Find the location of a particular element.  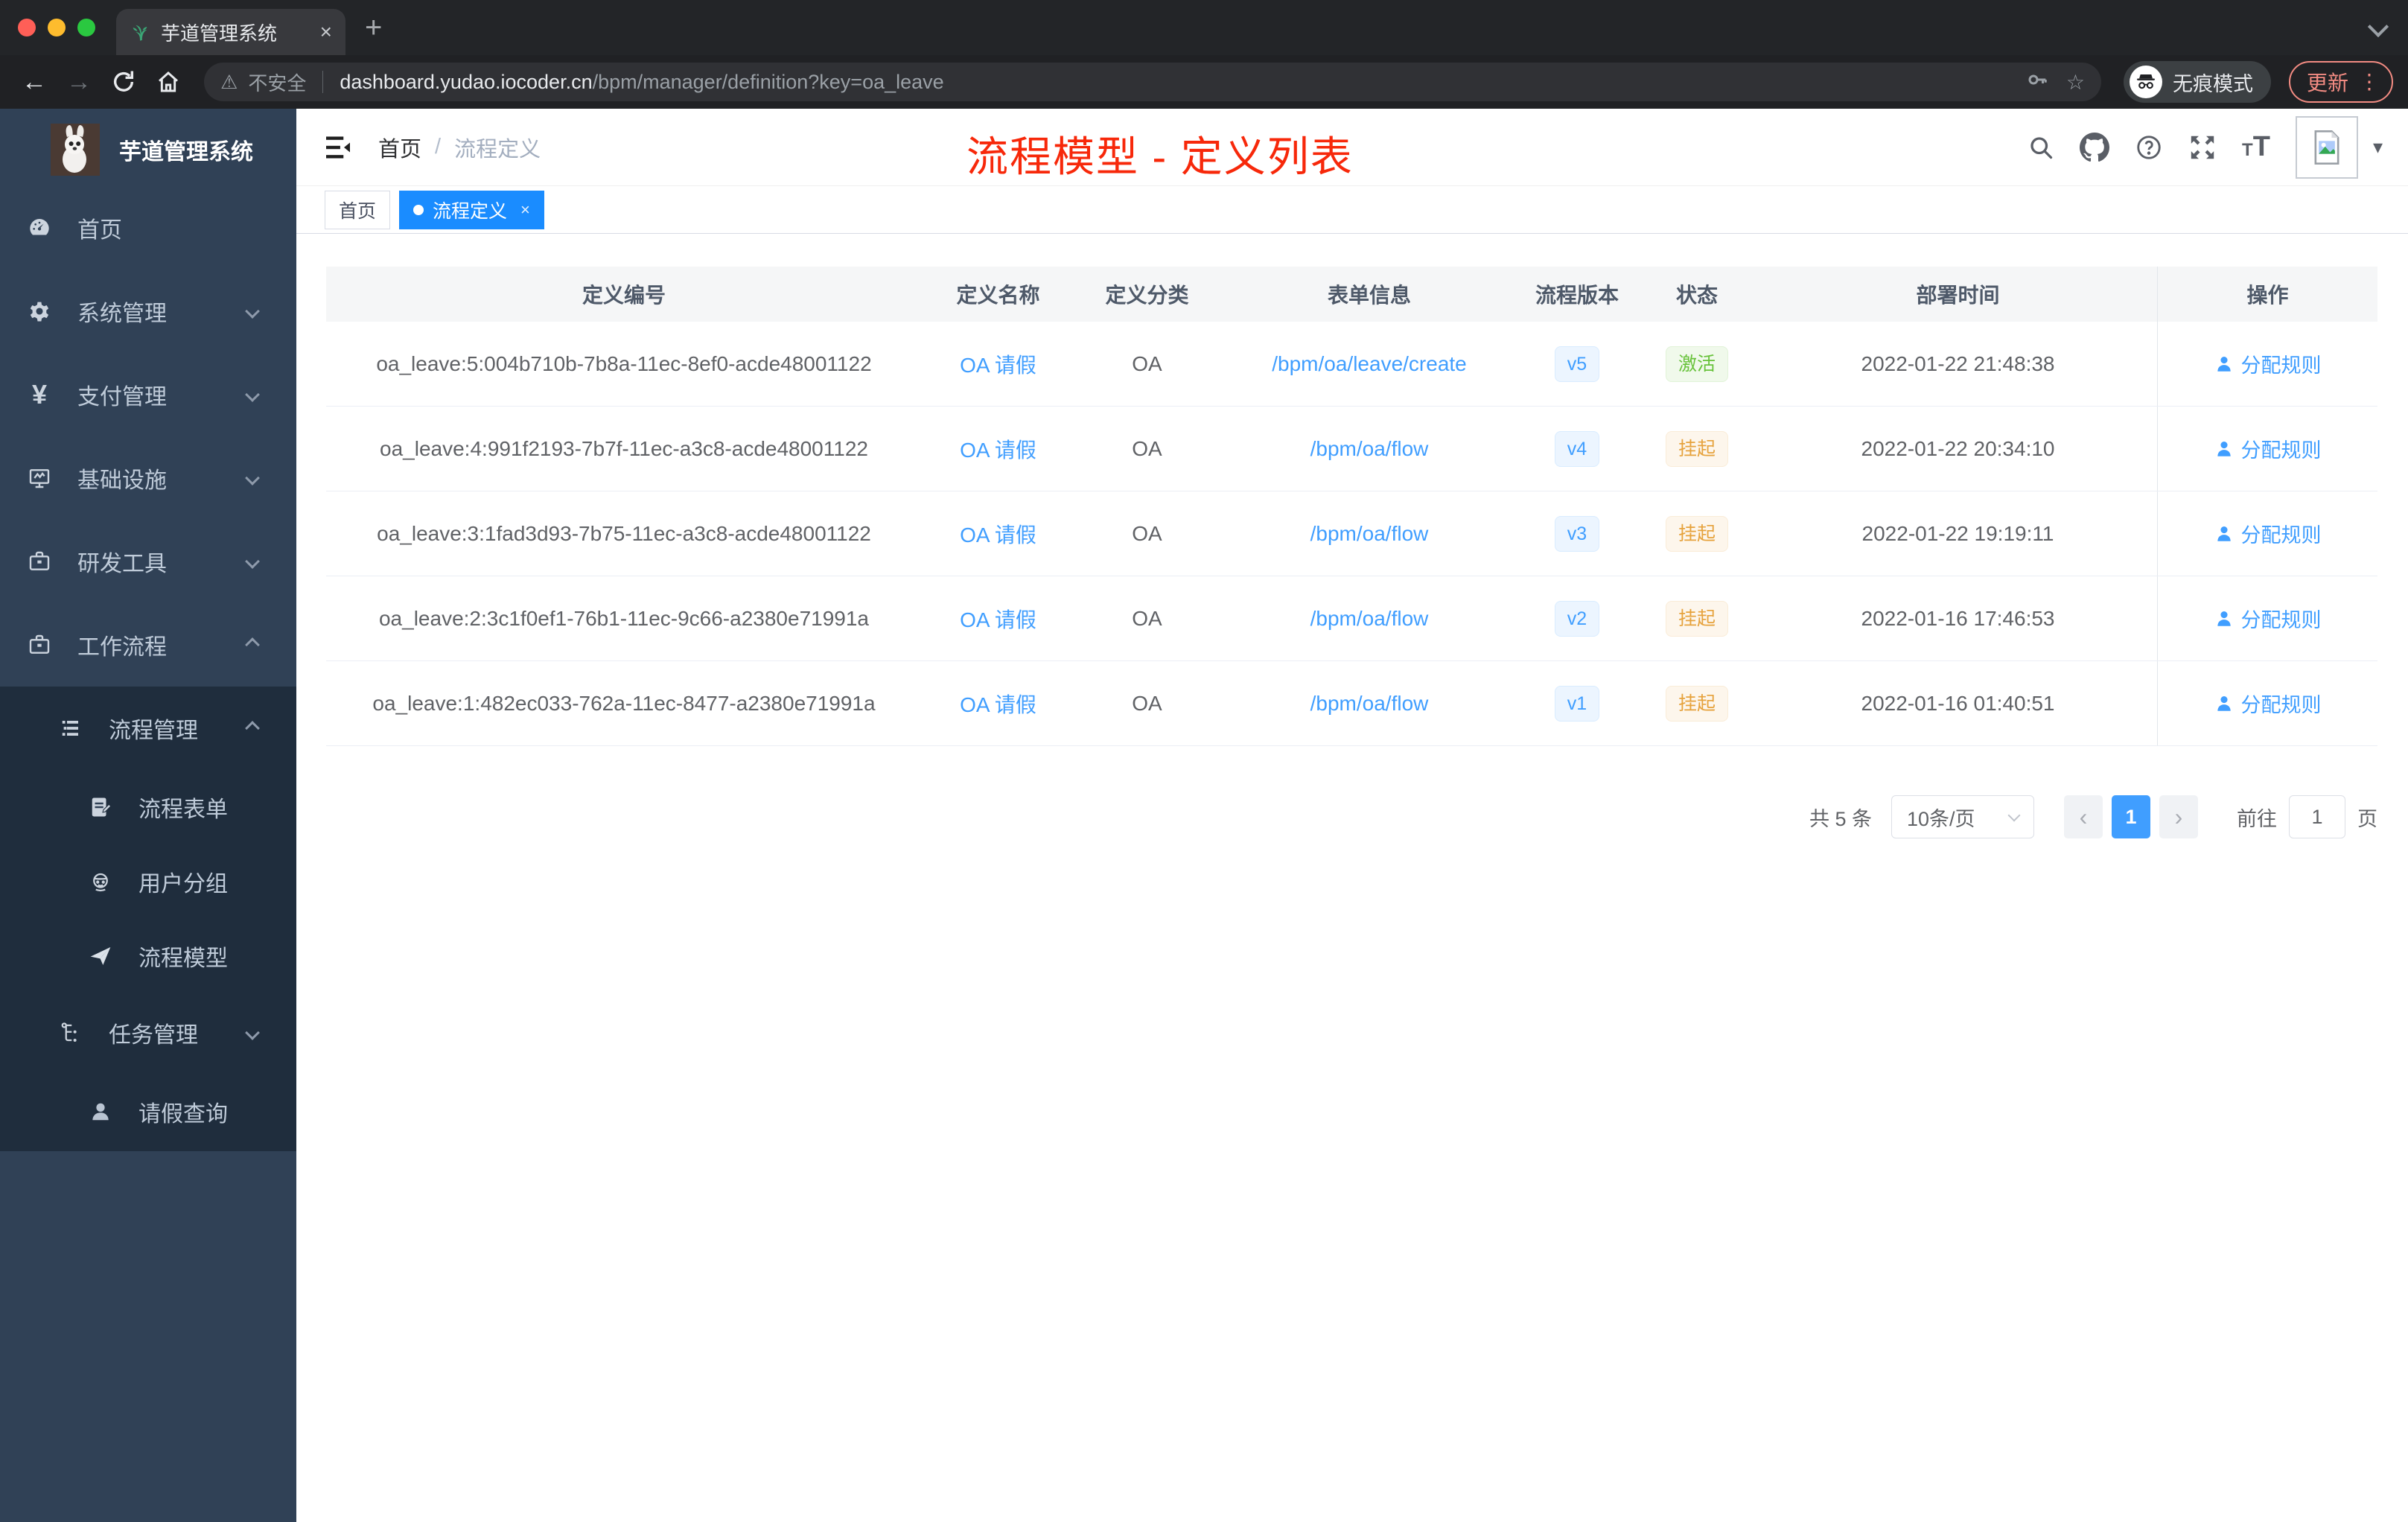

help-icon is located at coordinates (2149, 147).